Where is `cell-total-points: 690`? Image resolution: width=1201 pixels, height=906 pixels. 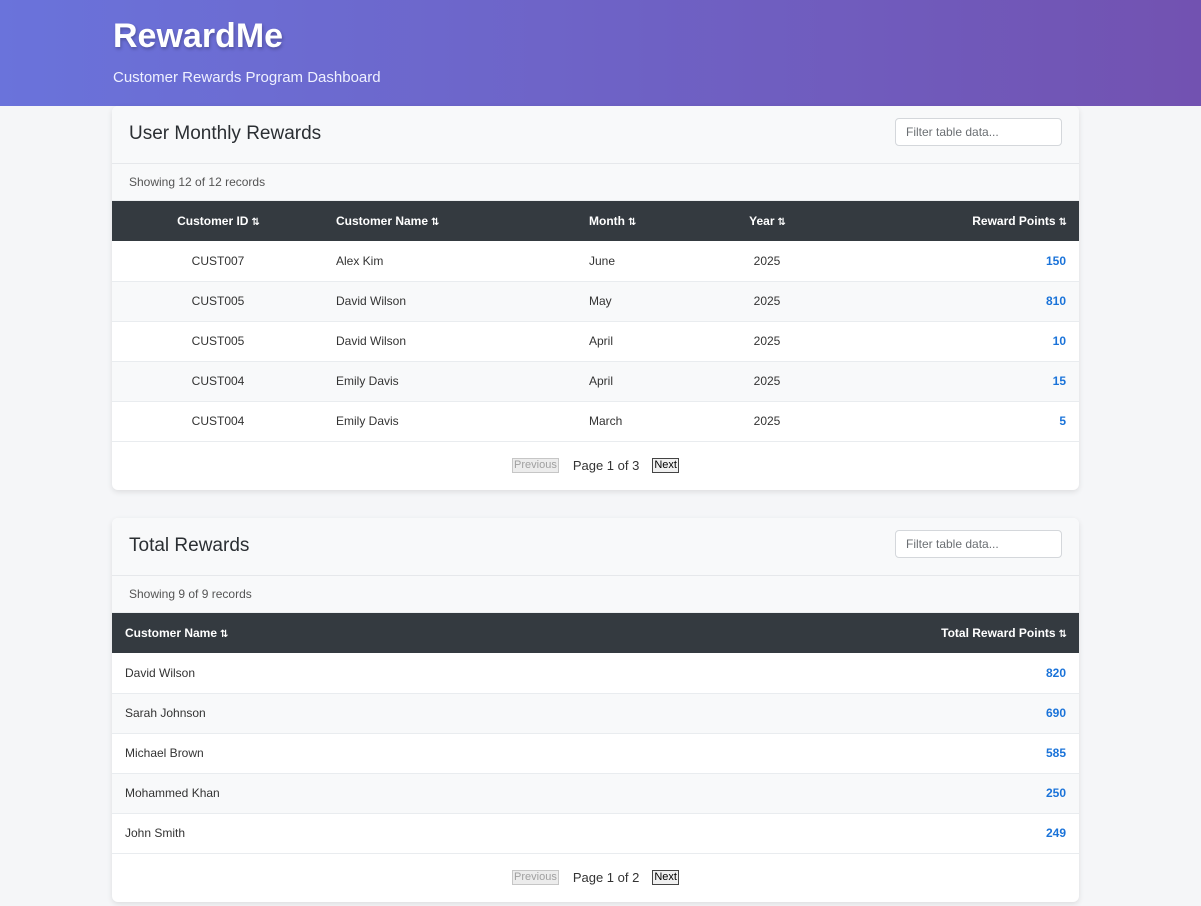
cell-total-points: 690 is located at coordinates (1055, 713).